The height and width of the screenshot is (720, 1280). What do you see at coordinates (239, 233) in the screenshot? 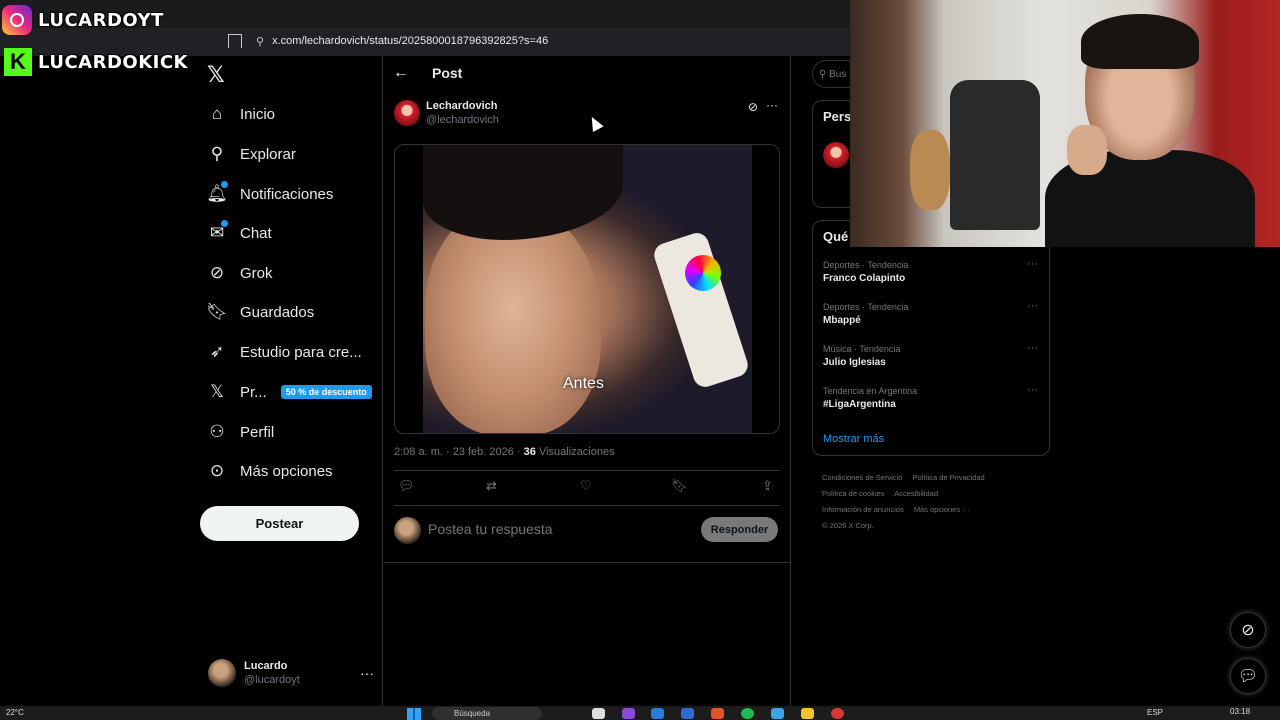
I see `nav-item-chat: ✉ Chat` at bounding box center [239, 233].